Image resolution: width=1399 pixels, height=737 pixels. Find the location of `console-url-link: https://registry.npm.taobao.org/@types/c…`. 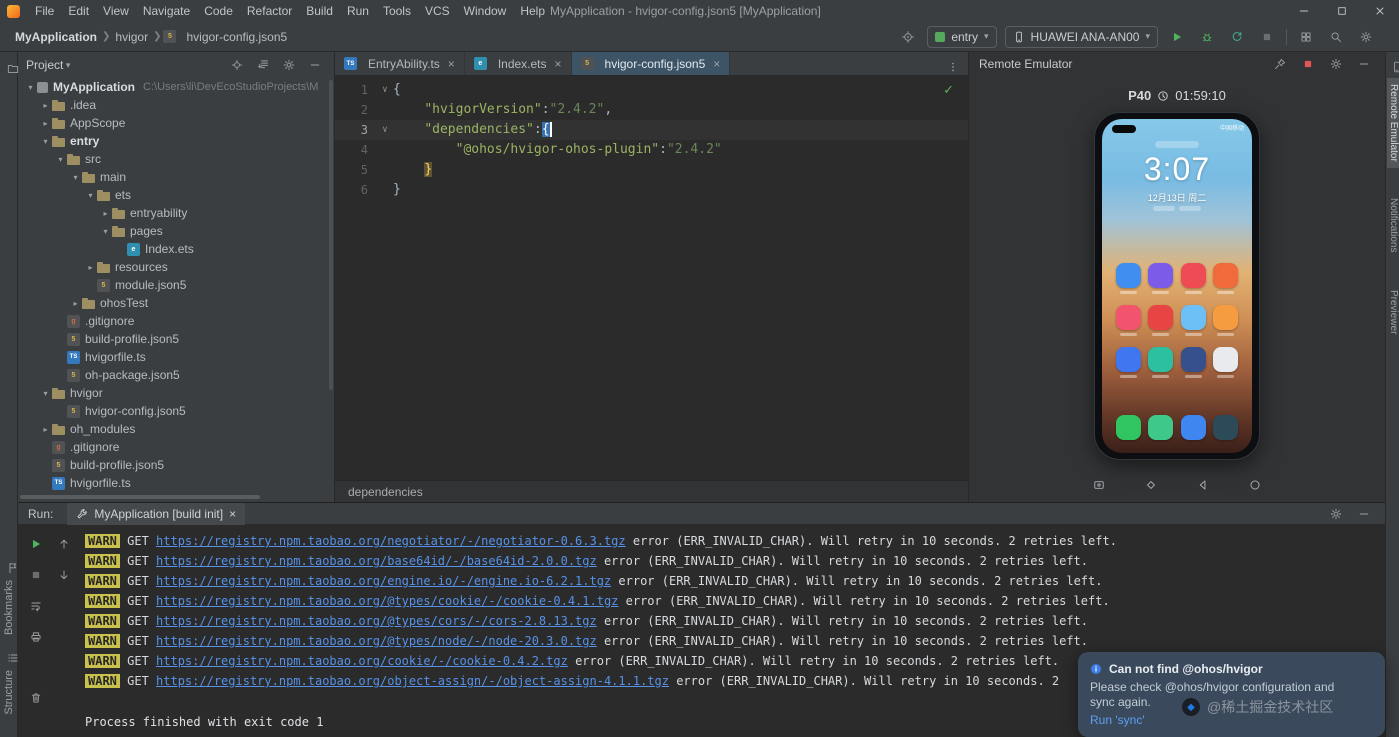

console-url-link: https://registry.npm.taobao.org/@types/c… is located at coordinates (387, 601).